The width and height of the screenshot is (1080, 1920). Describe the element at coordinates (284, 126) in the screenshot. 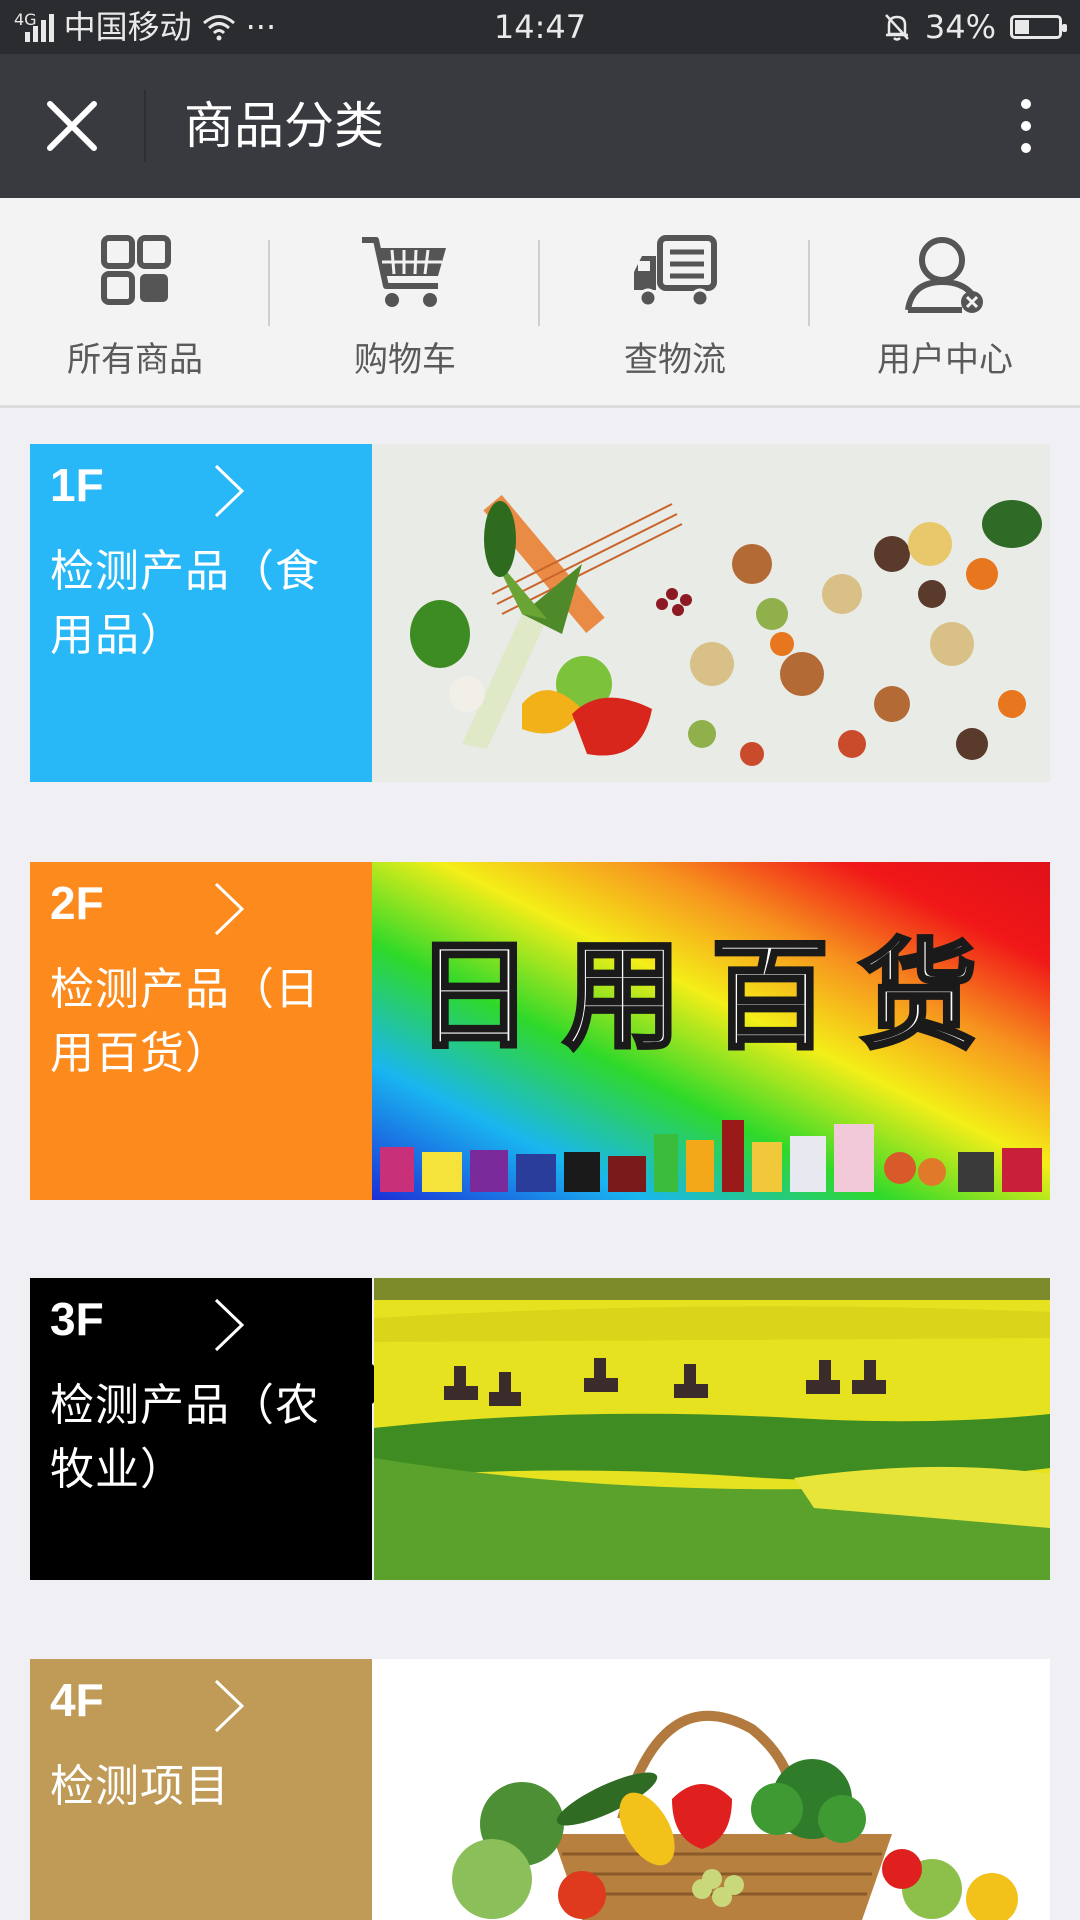

I see `page-title: 商品分类` at that location.